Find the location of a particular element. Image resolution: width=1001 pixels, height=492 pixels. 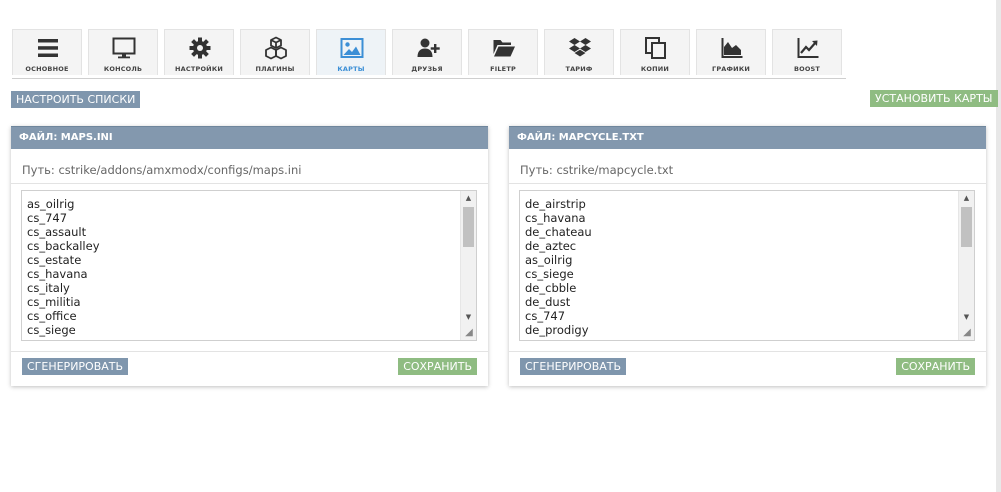

tab-main: ОСНОВНОЕ is located at coordinates (47, 52).